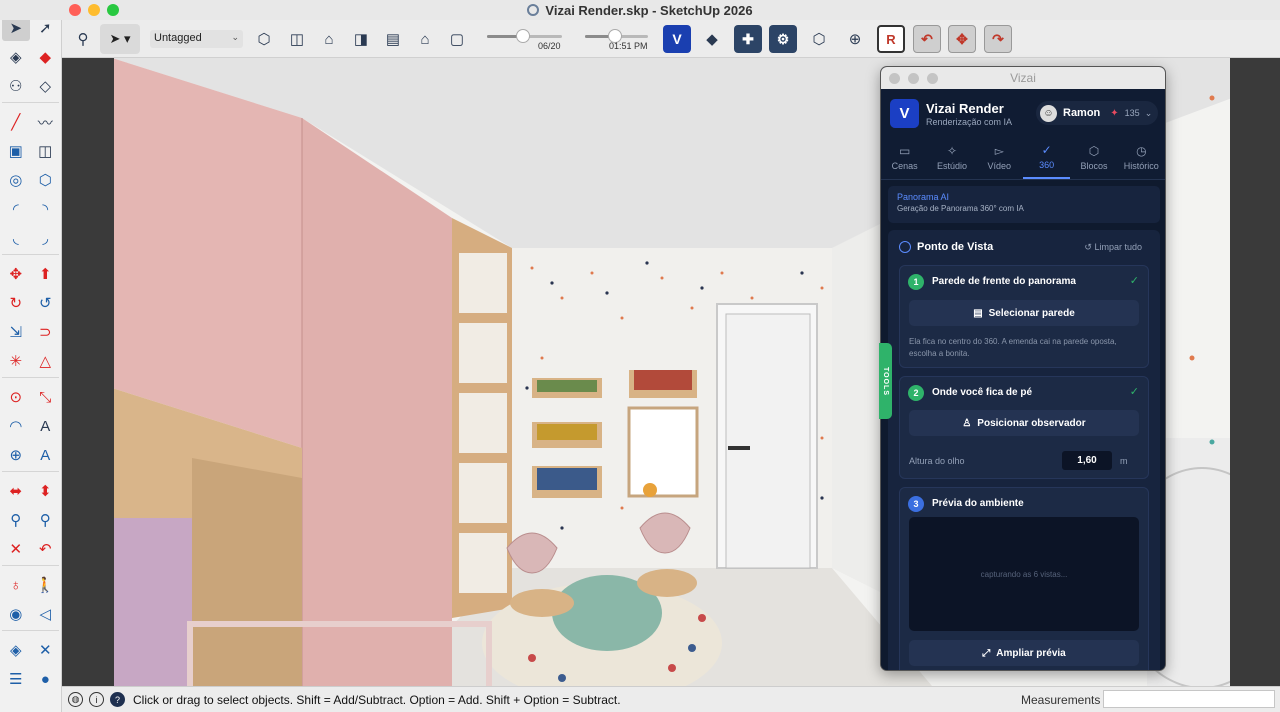 The width and height of the screenshot is (1280, 712). I want to click on scale-icon: ⇲, so click(16, 332).